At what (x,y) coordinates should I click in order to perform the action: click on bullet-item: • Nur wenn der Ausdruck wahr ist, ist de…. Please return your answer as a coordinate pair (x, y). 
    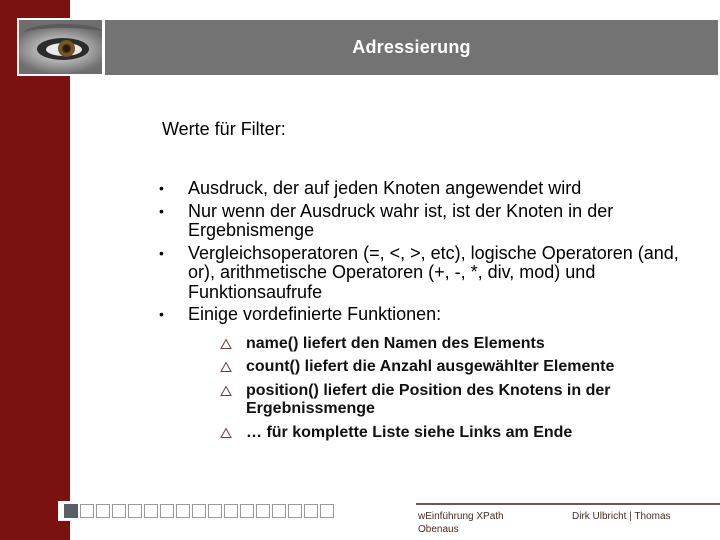
    Looking at the image, I should click on (420, 220).